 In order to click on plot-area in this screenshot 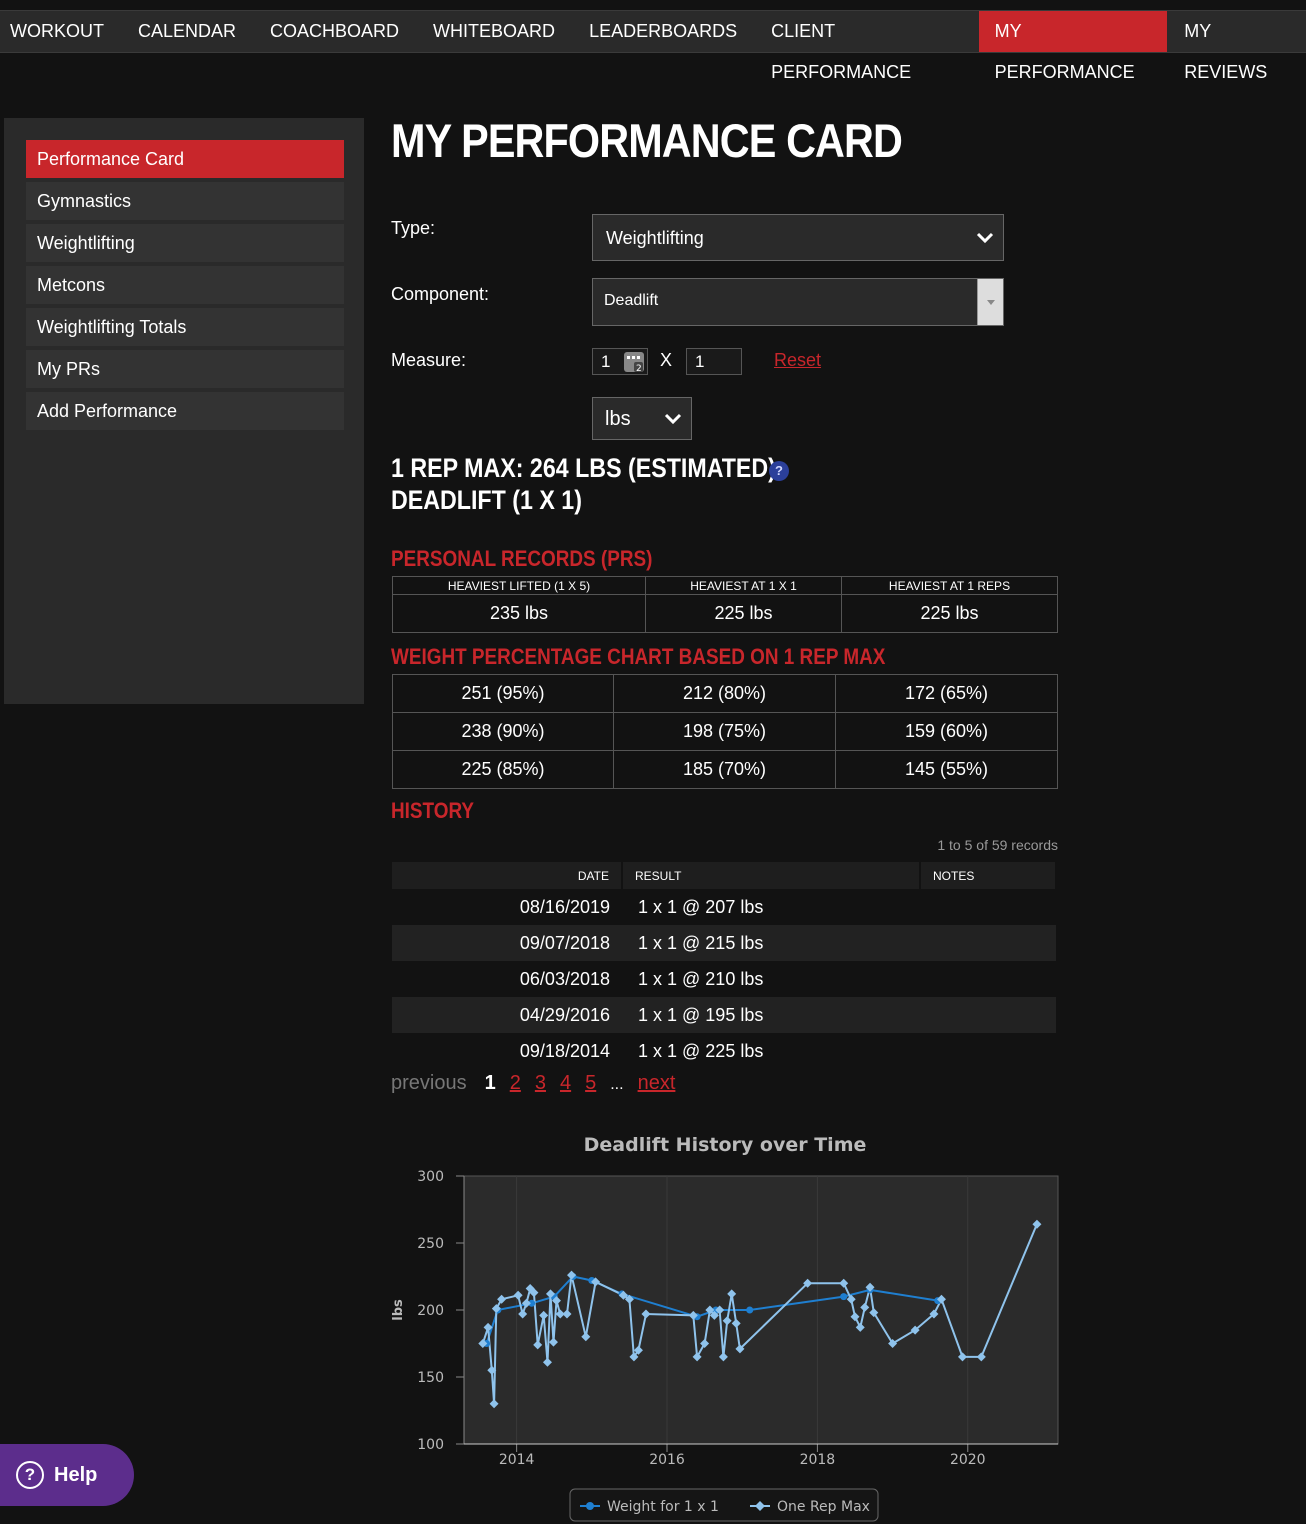, I will do `click(761, 1310)`.